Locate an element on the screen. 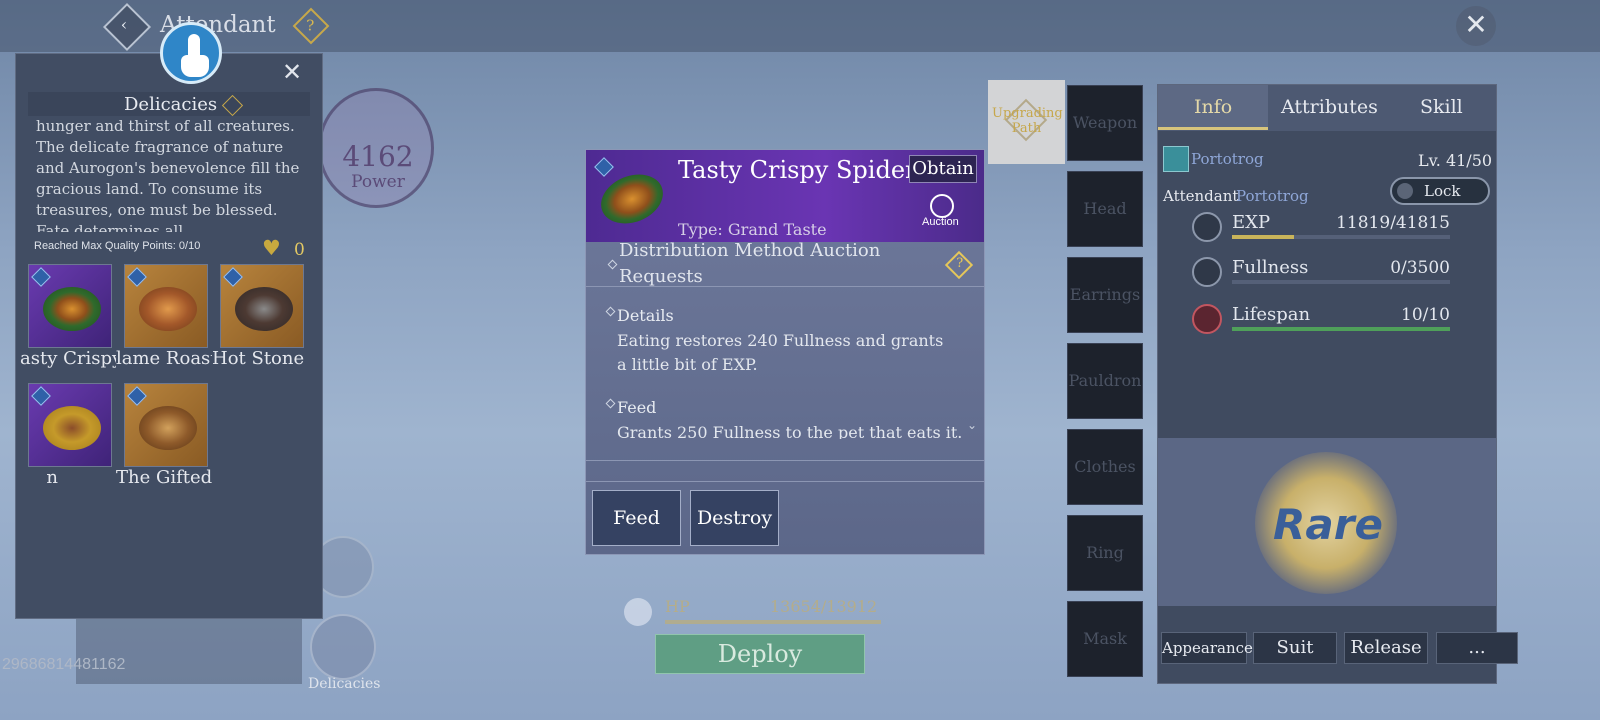  hp-drop-icon is located at coordinates (638, 612).